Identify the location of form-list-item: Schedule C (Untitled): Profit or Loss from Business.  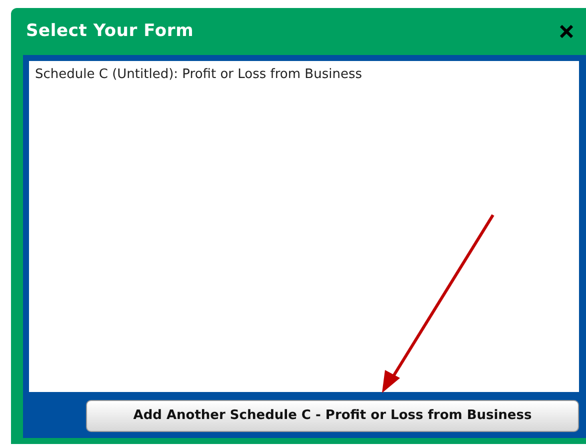
(307, 75).